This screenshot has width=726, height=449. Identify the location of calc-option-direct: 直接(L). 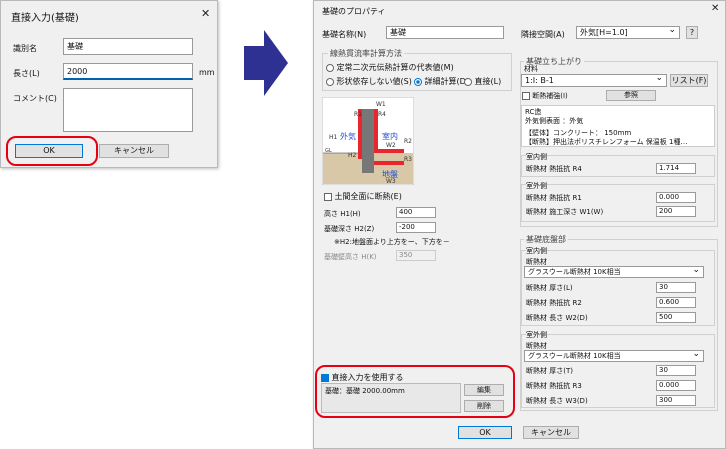
(482, 81).